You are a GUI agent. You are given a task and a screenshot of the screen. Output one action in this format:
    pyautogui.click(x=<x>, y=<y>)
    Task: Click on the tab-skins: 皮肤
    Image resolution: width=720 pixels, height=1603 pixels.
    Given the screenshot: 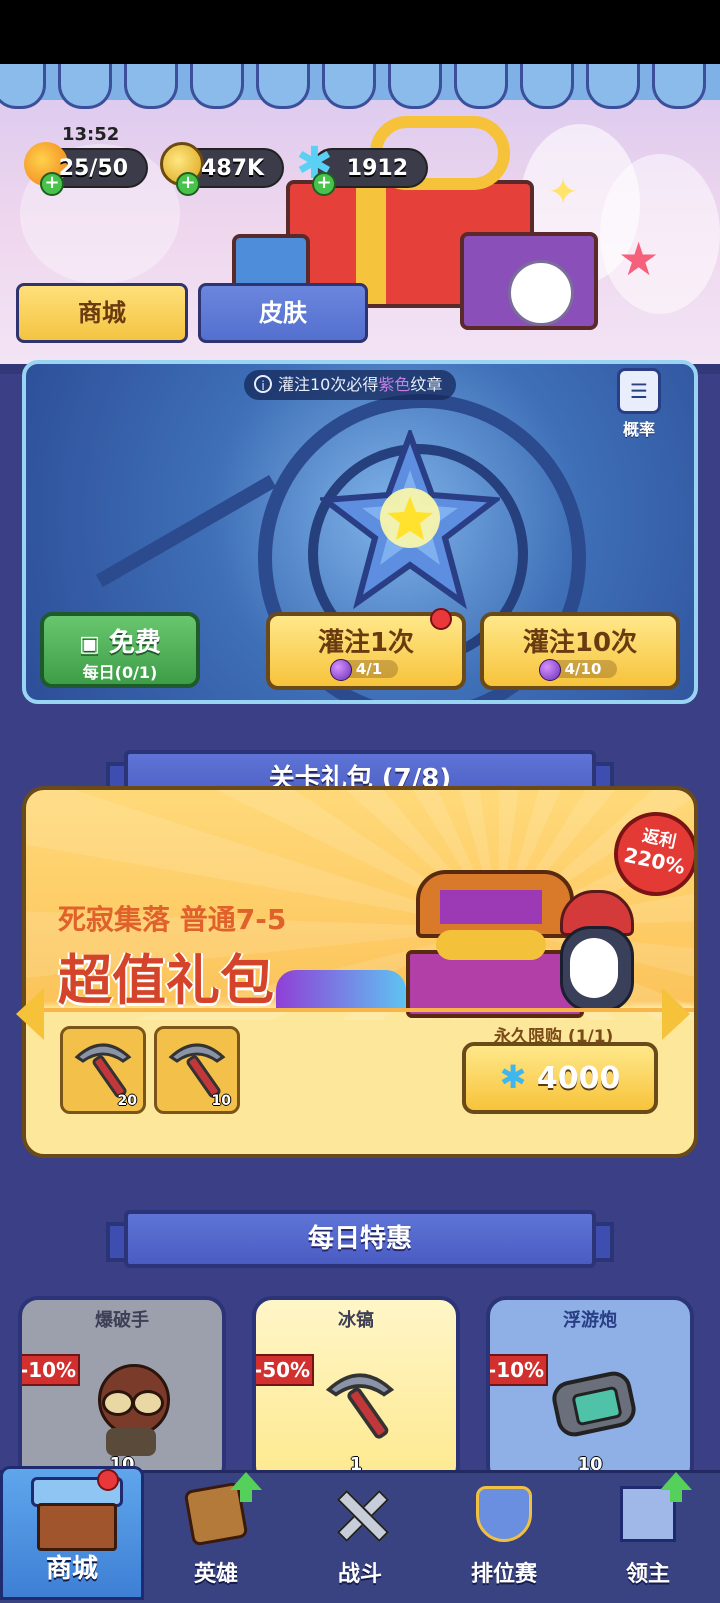 What is the action you would take?
    pyautogui.click(x=283, y=313)
    